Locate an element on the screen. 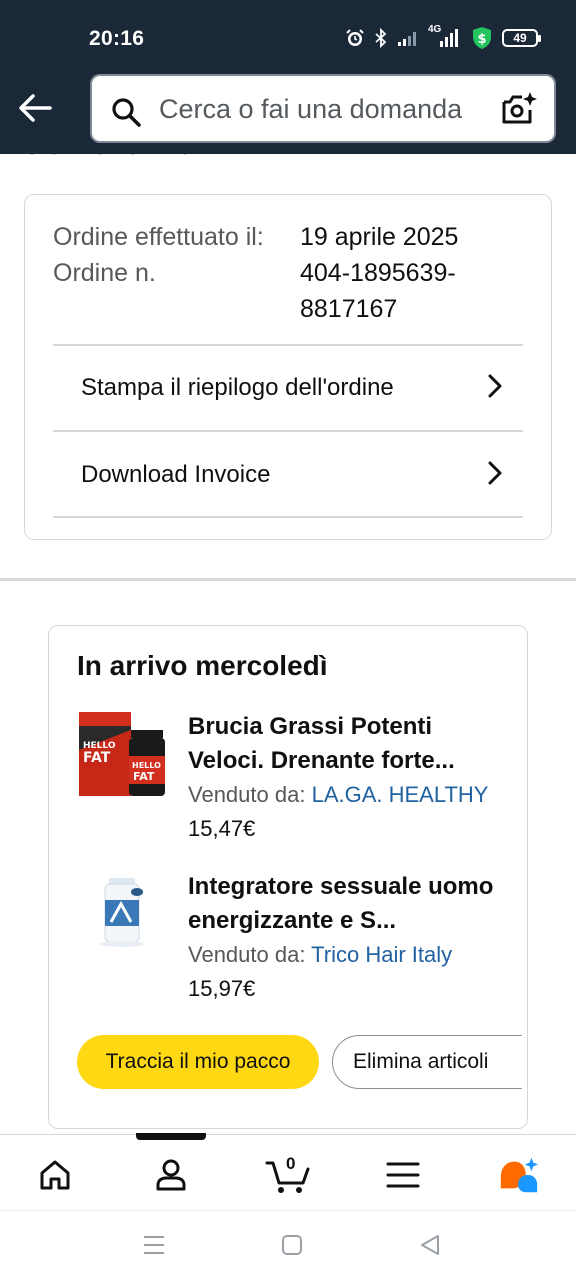 Image resolution: width=576 pixels, height=1280 pixels. section-divider is located at coordinates (288, 579).